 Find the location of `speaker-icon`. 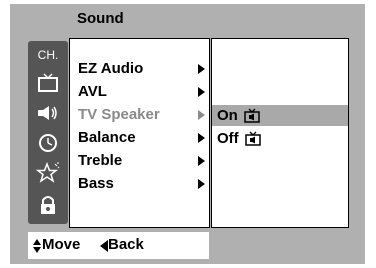

speaker-icon is located at coordinates (48, 113).